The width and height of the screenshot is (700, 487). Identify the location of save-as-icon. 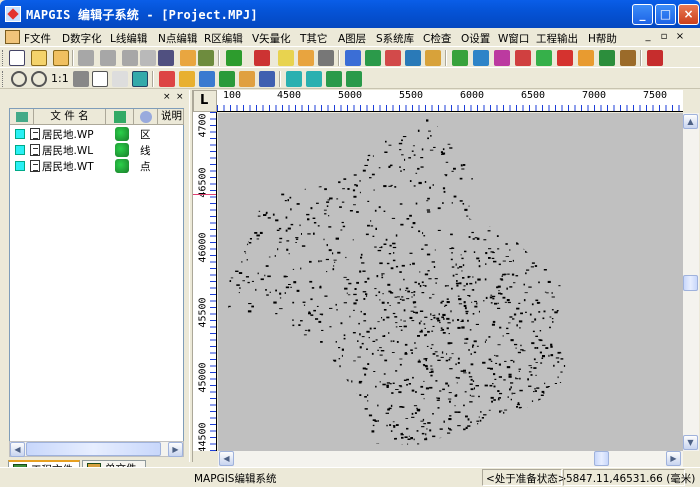
(130, 58).